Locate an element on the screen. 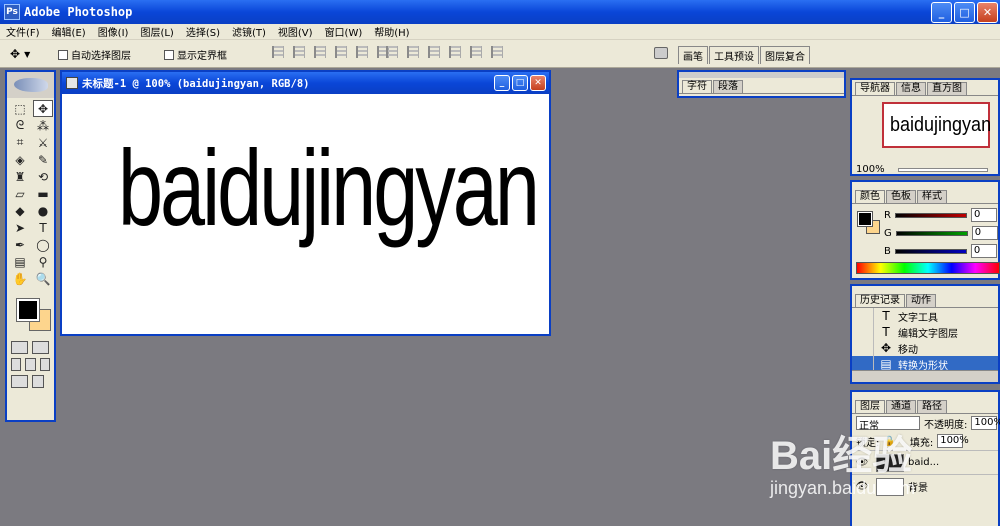 This screenshot has width=1000, height=526. zoom-tool-icon: 🔍 is located at coordinates (43, 278).